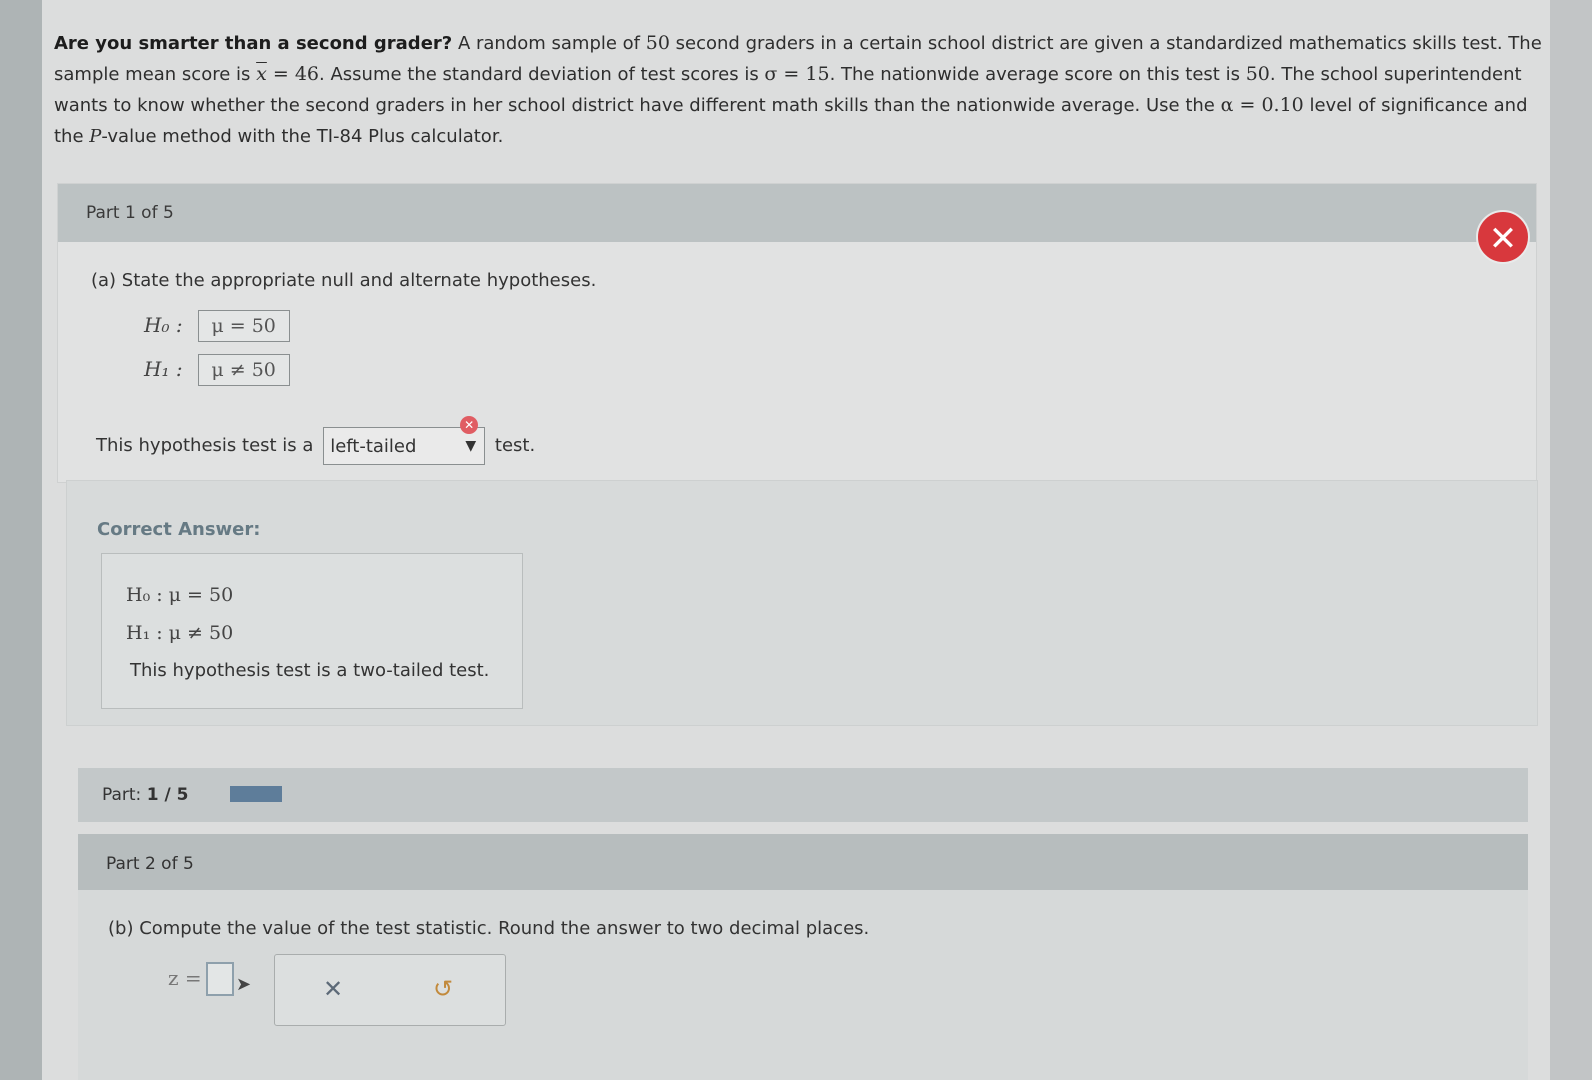 The height and width of the screenshot is (1080, 1592). Describe the element at coordinates (1503, 237) in the screenshot. I see `close-icon: ✕` at that location.